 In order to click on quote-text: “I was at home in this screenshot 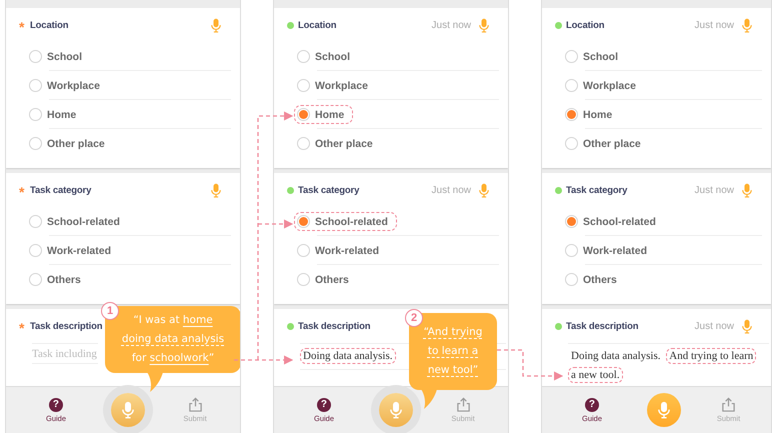, I will do `click(173, 320)`.